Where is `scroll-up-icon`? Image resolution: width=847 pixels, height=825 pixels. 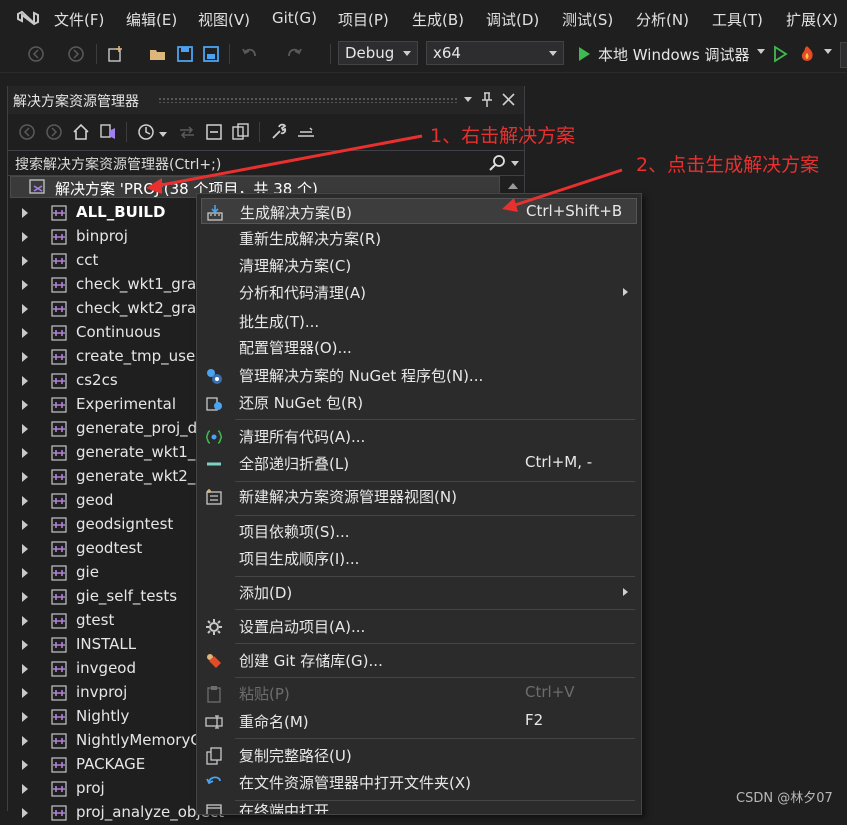
scroll-up-icon is located at coordinates (513, 186).